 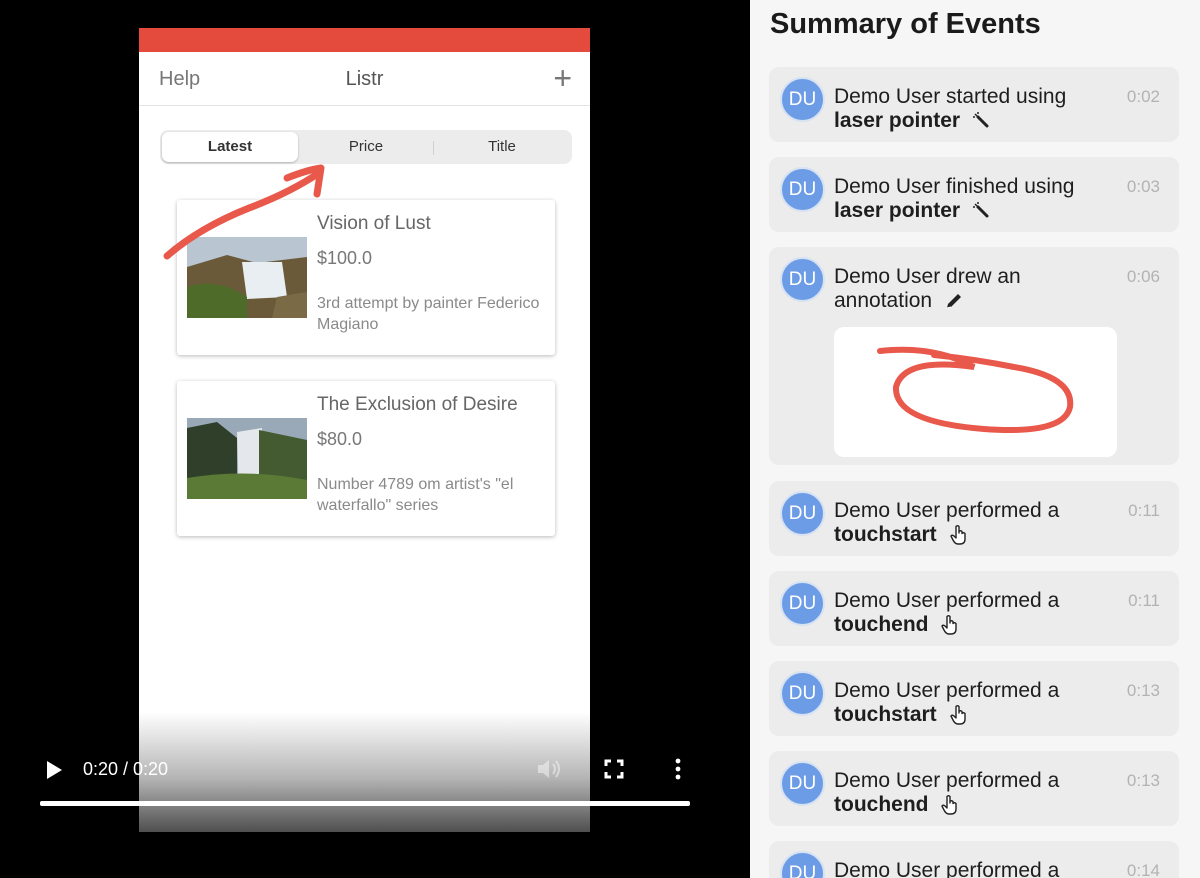 What do you see at coordinates (364, 40) in the screenshot?
I see `status-bar` at bounding box center [364, 40].